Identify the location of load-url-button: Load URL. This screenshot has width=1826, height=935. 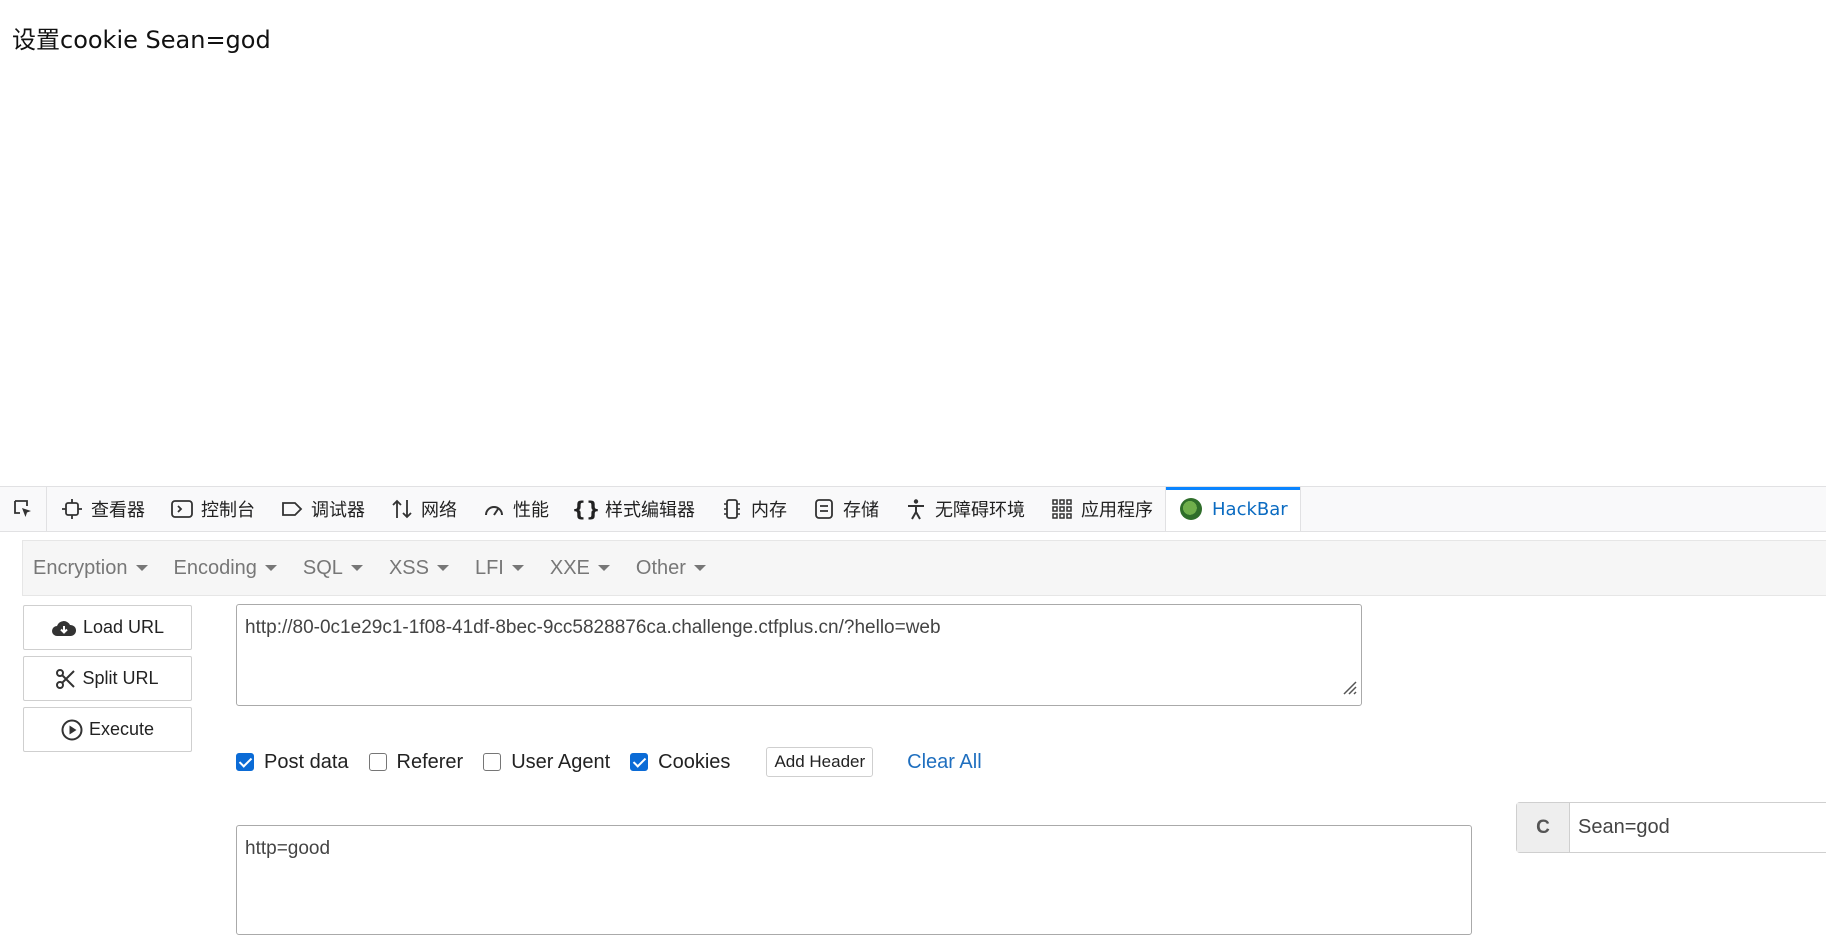
(107, 627).